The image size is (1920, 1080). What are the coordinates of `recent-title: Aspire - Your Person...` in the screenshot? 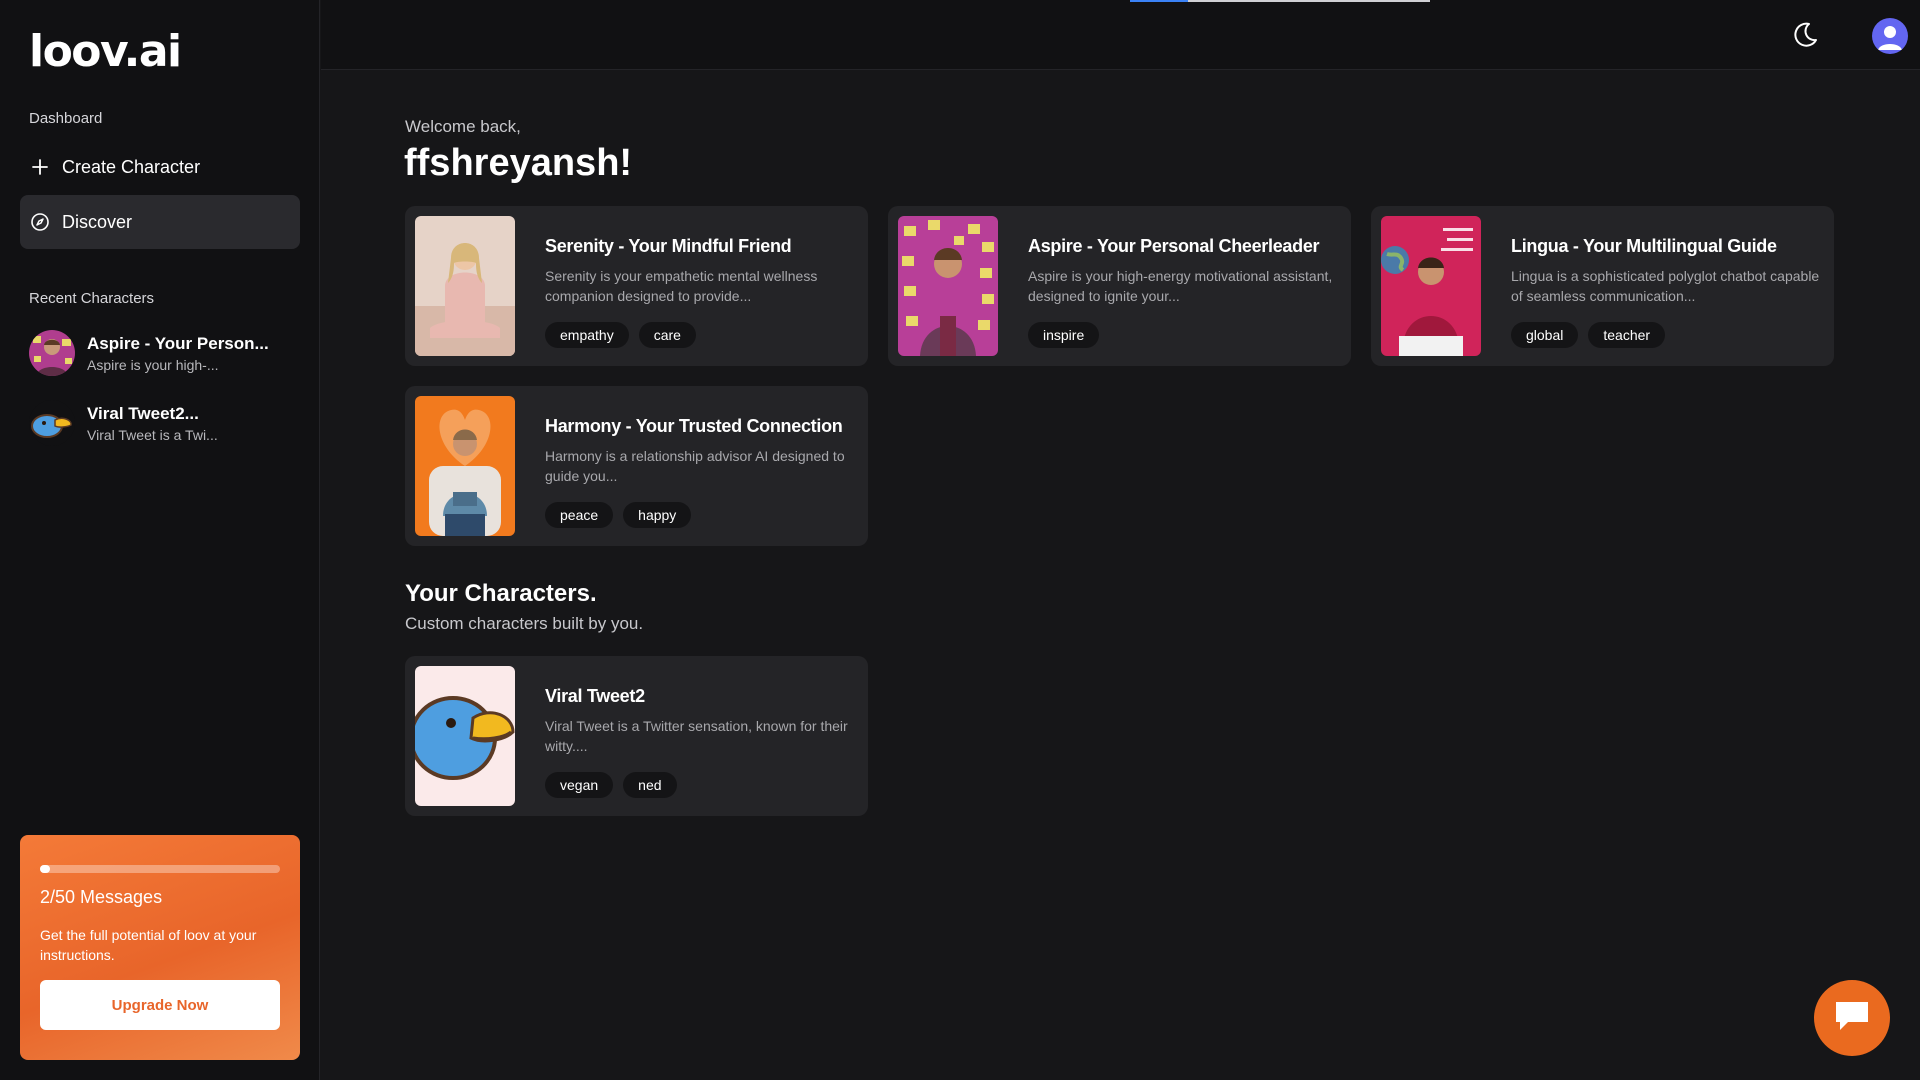 It's located at (178, 343).